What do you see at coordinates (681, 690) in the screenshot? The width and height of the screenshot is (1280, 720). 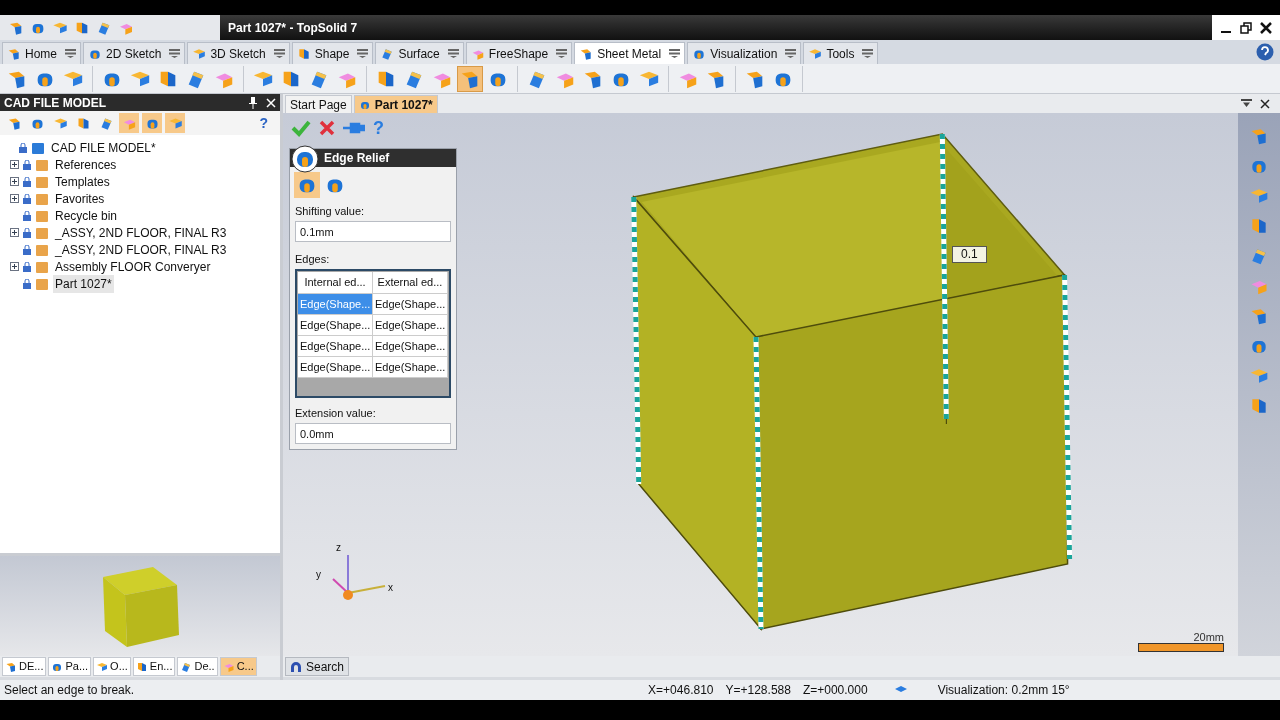 I see `x-coordinate: X=+046.810` at bounding box center [681, 690].